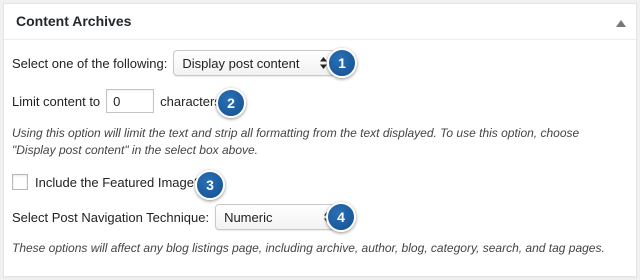  What do you see at coordinates (130, 101) in the screenshot?
I see `limit-characters-input` at bounding box center [130, 101].